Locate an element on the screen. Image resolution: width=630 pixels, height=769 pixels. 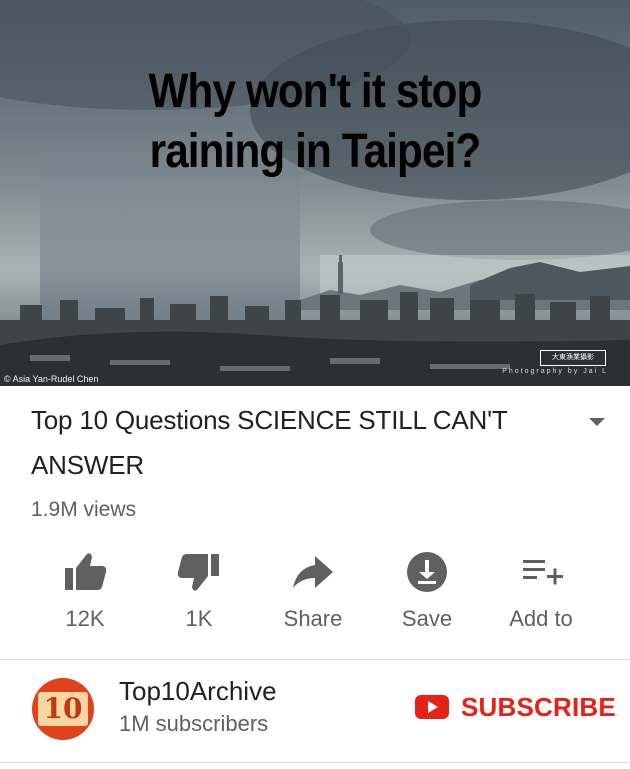
share-button: Share is located at coordinates (313, 593).